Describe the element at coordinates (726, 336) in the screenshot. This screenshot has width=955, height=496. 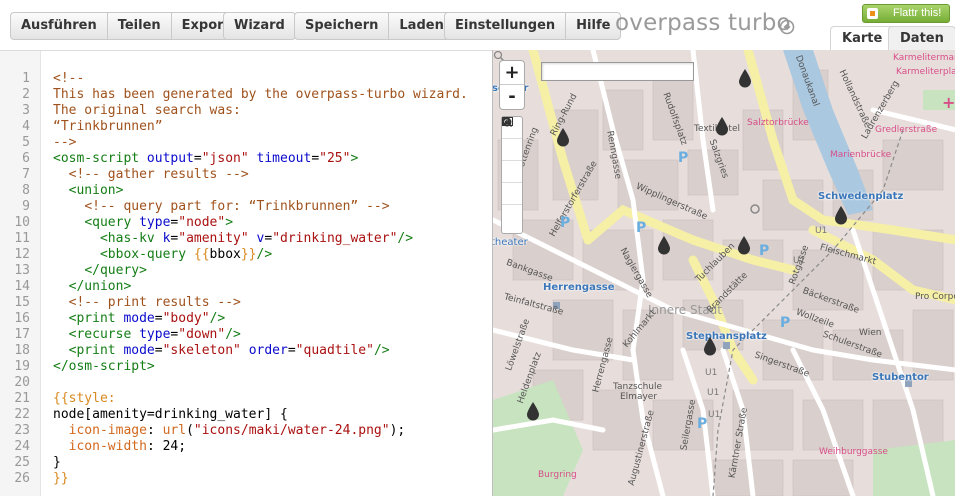
I see `map-label-stephansplatz: Stephansplatz` at that location.